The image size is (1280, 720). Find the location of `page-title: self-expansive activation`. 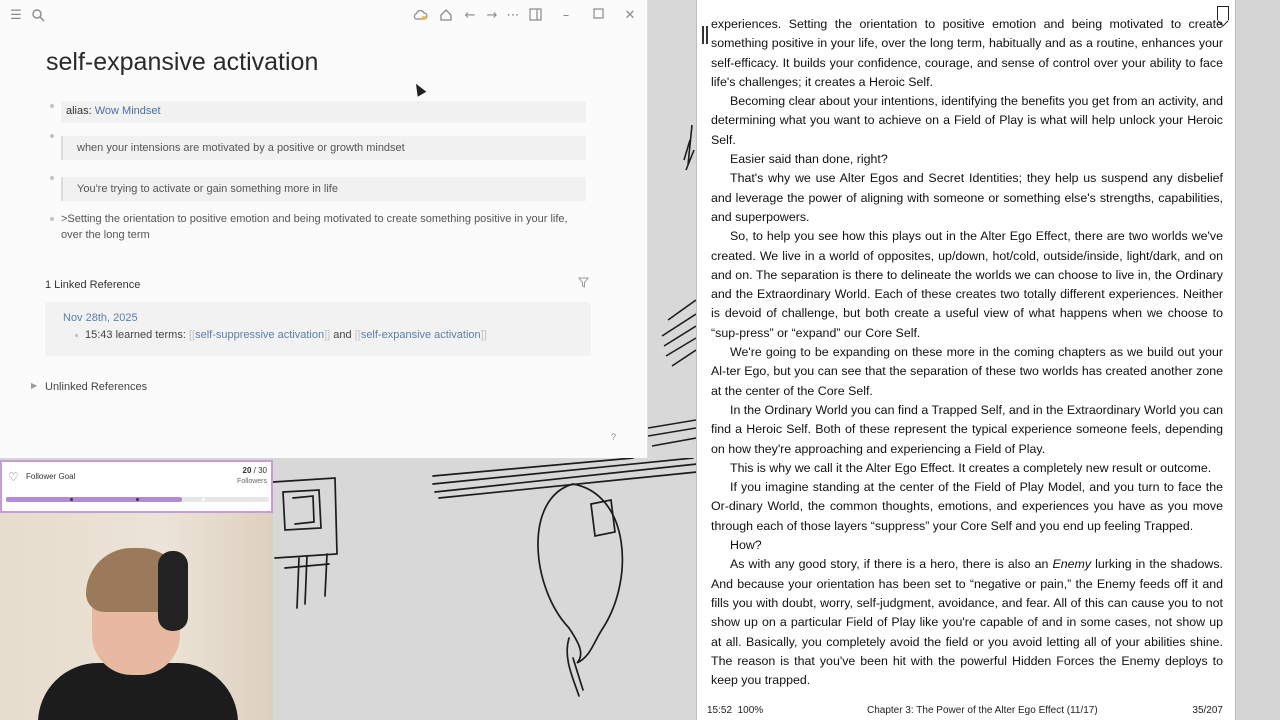

page-title: self-expansive activation is located at coordinates (182, 62).